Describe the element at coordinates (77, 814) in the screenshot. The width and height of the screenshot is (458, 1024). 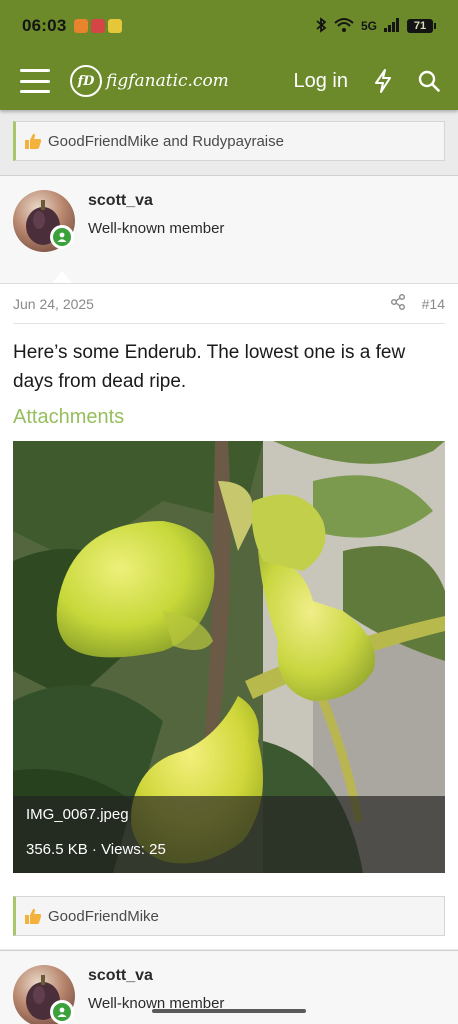
I see `attachment-filename: IMG_0067.jpeg` at that location.